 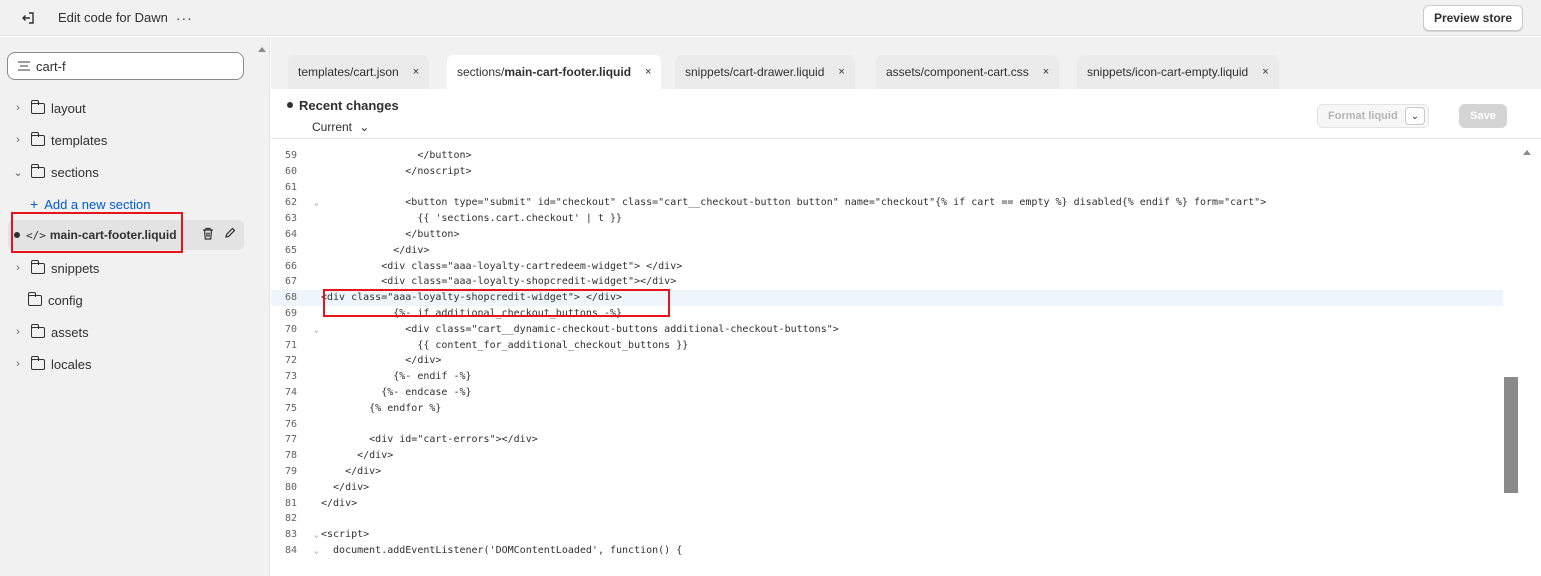 I want to click on code-line: 78 </div>, so click(x=887, y=456).